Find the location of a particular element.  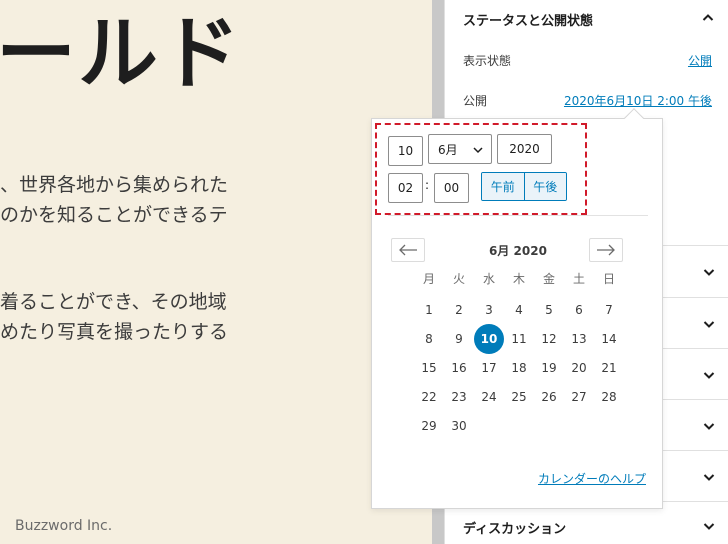

discussion-panel-title: ディスカッション is located at coordinates (514, 527).